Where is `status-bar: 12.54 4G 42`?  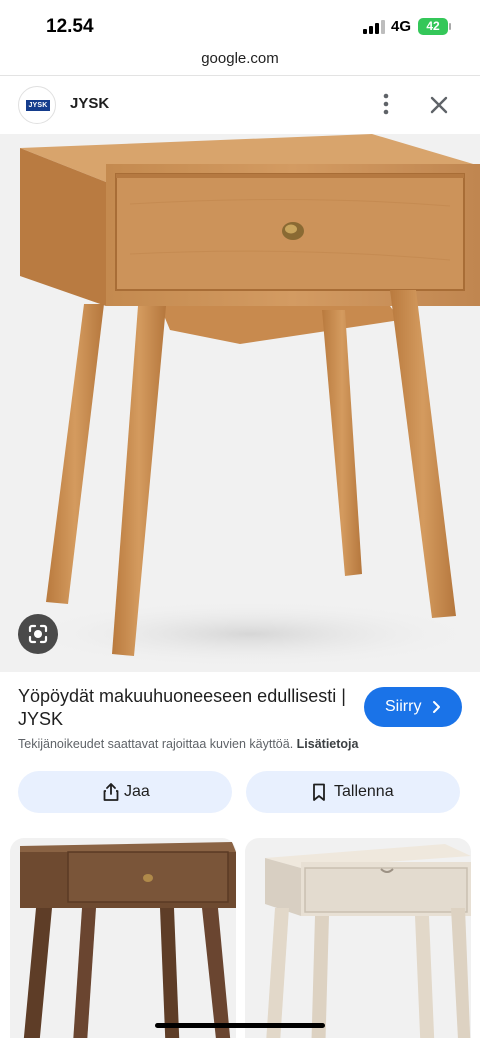 status-bar: 12.54 4G 42 is located at coordinates (240, 26).